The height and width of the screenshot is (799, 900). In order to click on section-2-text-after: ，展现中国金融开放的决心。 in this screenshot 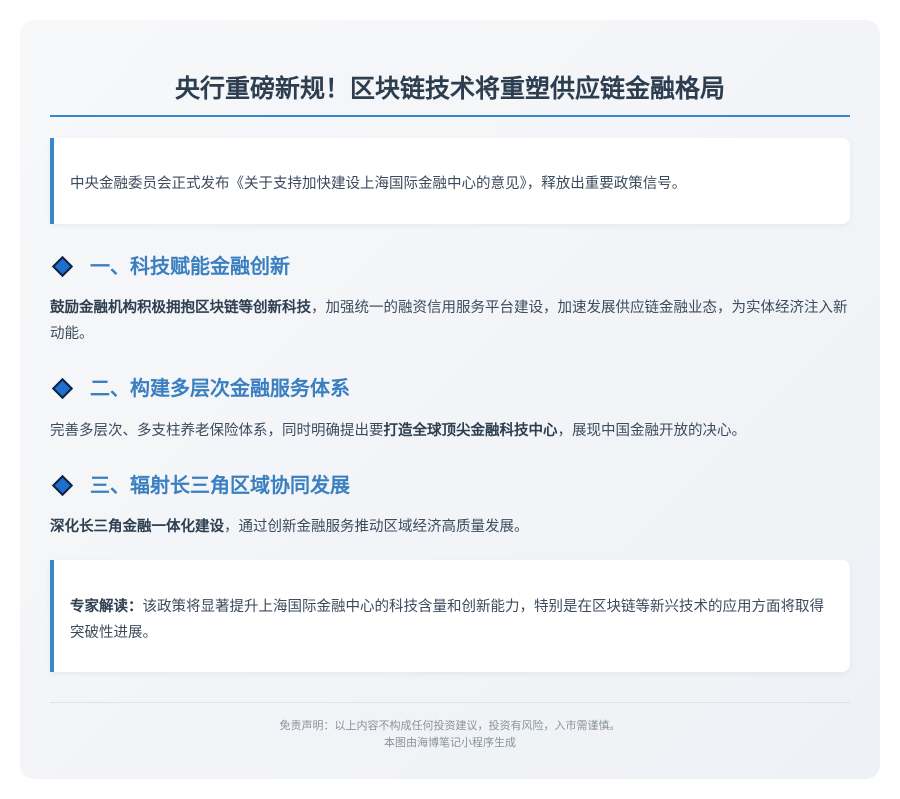, I will do `click(652, 431)`.